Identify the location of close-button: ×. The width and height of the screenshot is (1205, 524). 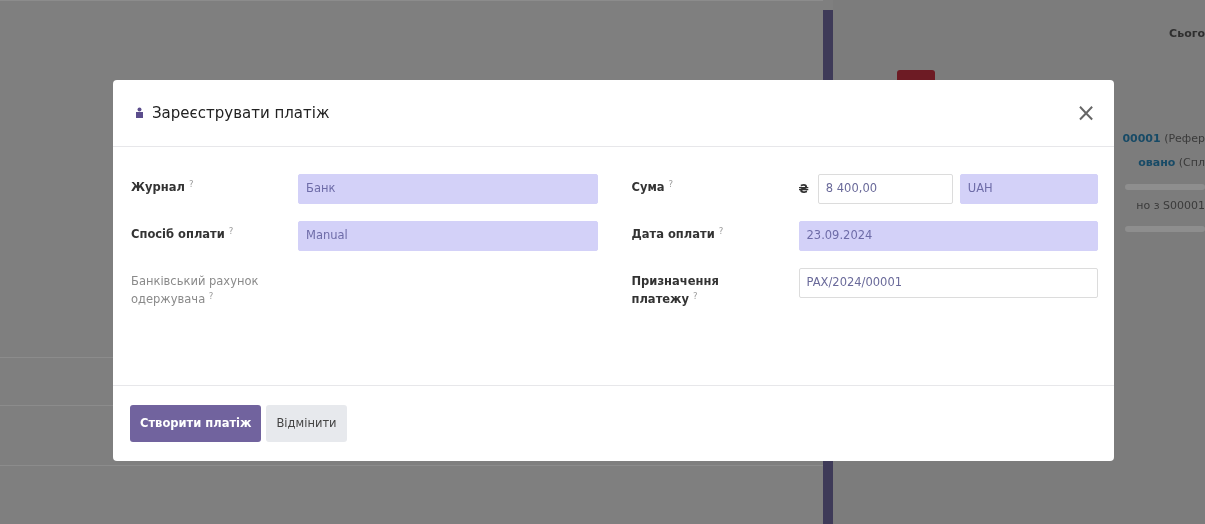
(1085, 113).